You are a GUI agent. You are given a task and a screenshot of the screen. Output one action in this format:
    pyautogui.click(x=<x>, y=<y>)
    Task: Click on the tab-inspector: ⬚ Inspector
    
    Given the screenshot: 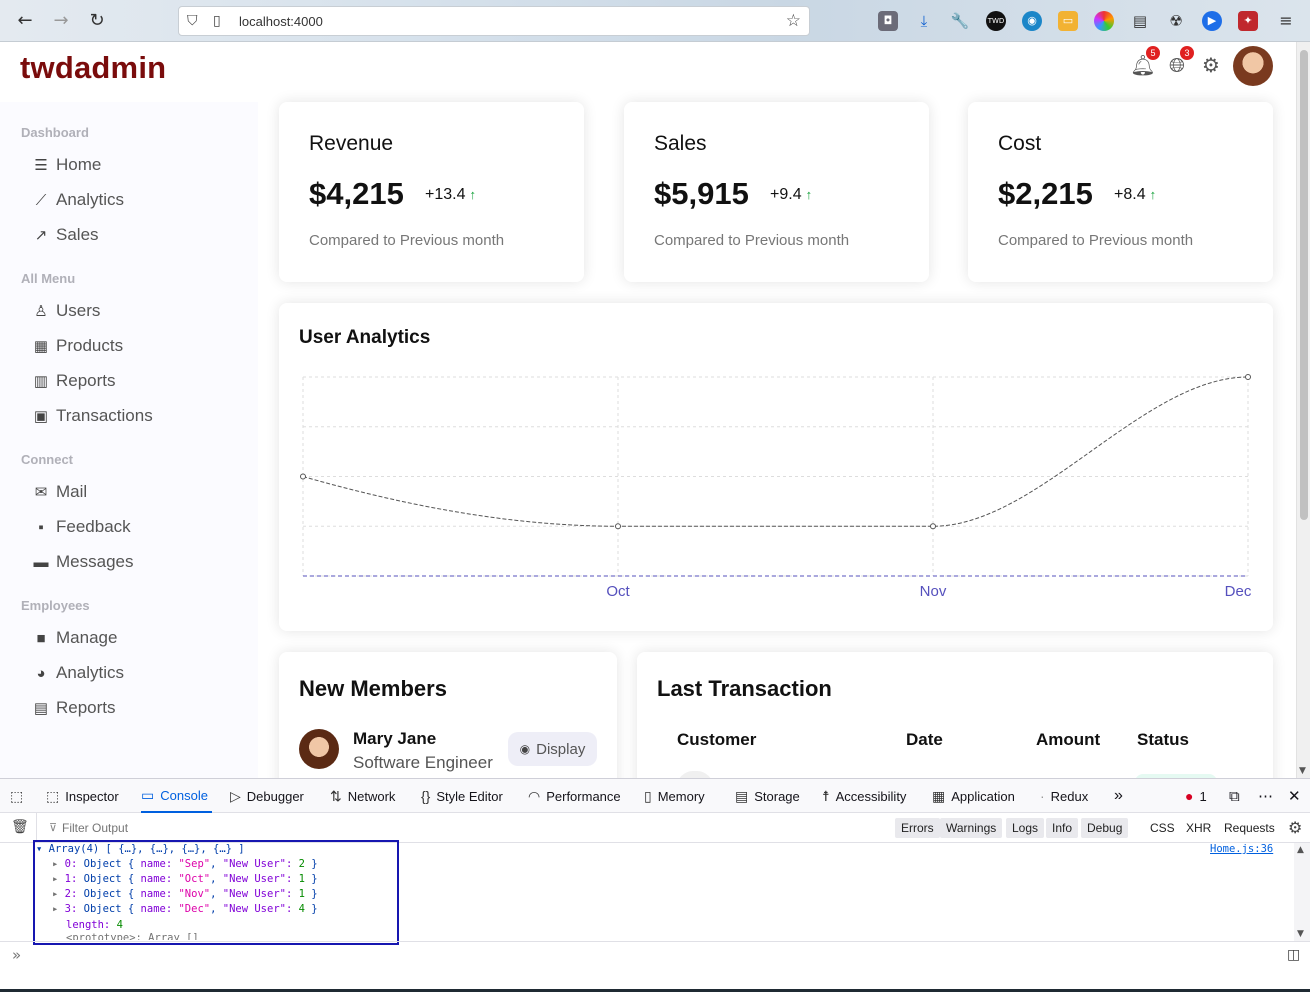 What is the action you would take?
    pyautogui.click(x=82, y=796)
    